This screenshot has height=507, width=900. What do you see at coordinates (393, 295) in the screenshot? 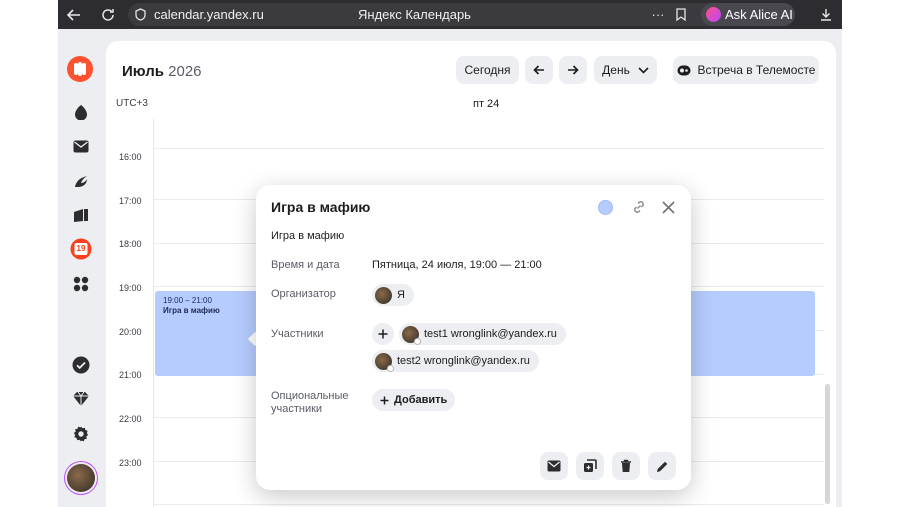
I see `organizer-chip: Я` at bounding box center [393, 295].